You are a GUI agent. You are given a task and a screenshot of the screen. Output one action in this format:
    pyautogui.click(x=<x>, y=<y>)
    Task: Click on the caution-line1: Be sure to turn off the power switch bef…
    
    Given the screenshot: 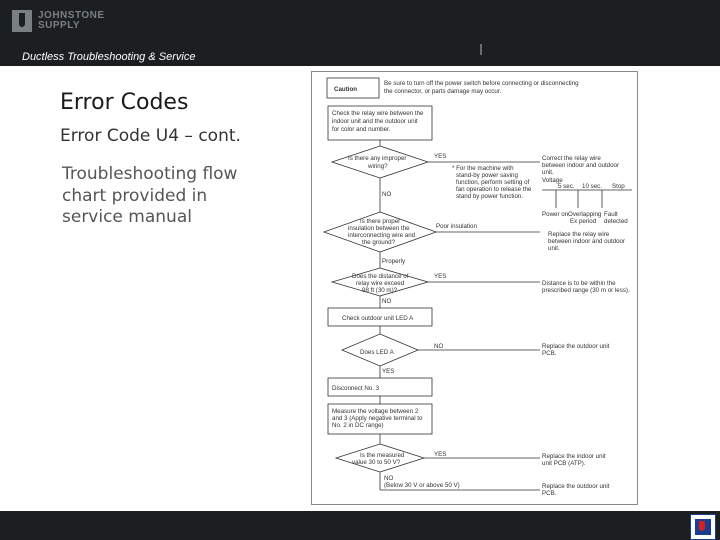 What is the action you would take?
    pyautogui.click(x=481, y=83)
    